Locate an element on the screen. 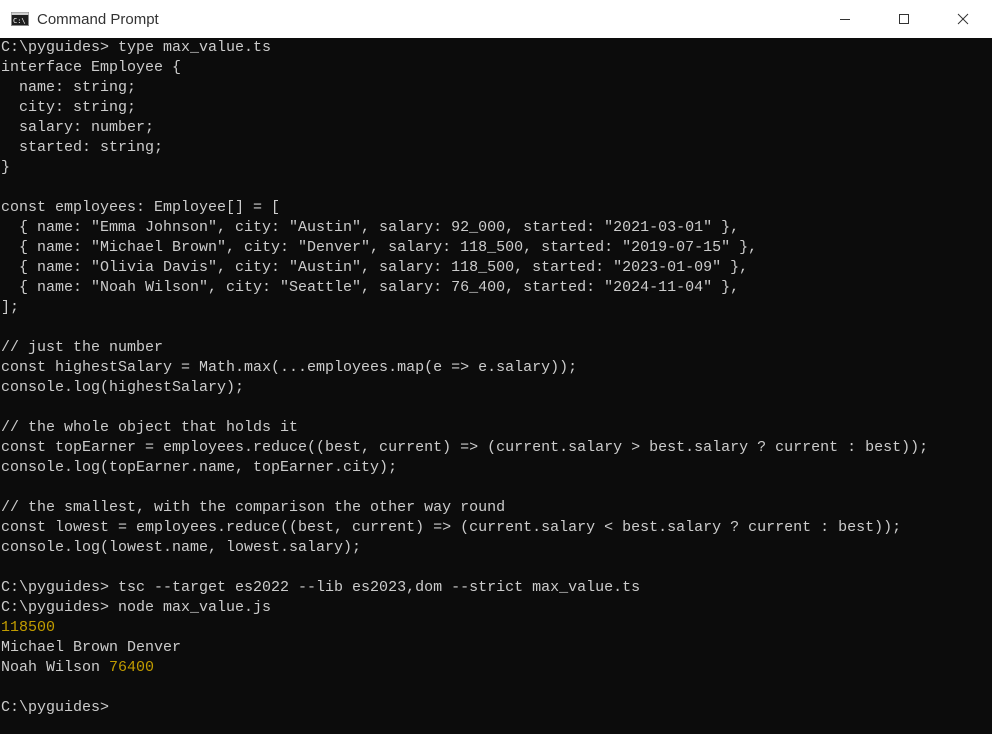  minimize-button is located at coordinates (844, 19).